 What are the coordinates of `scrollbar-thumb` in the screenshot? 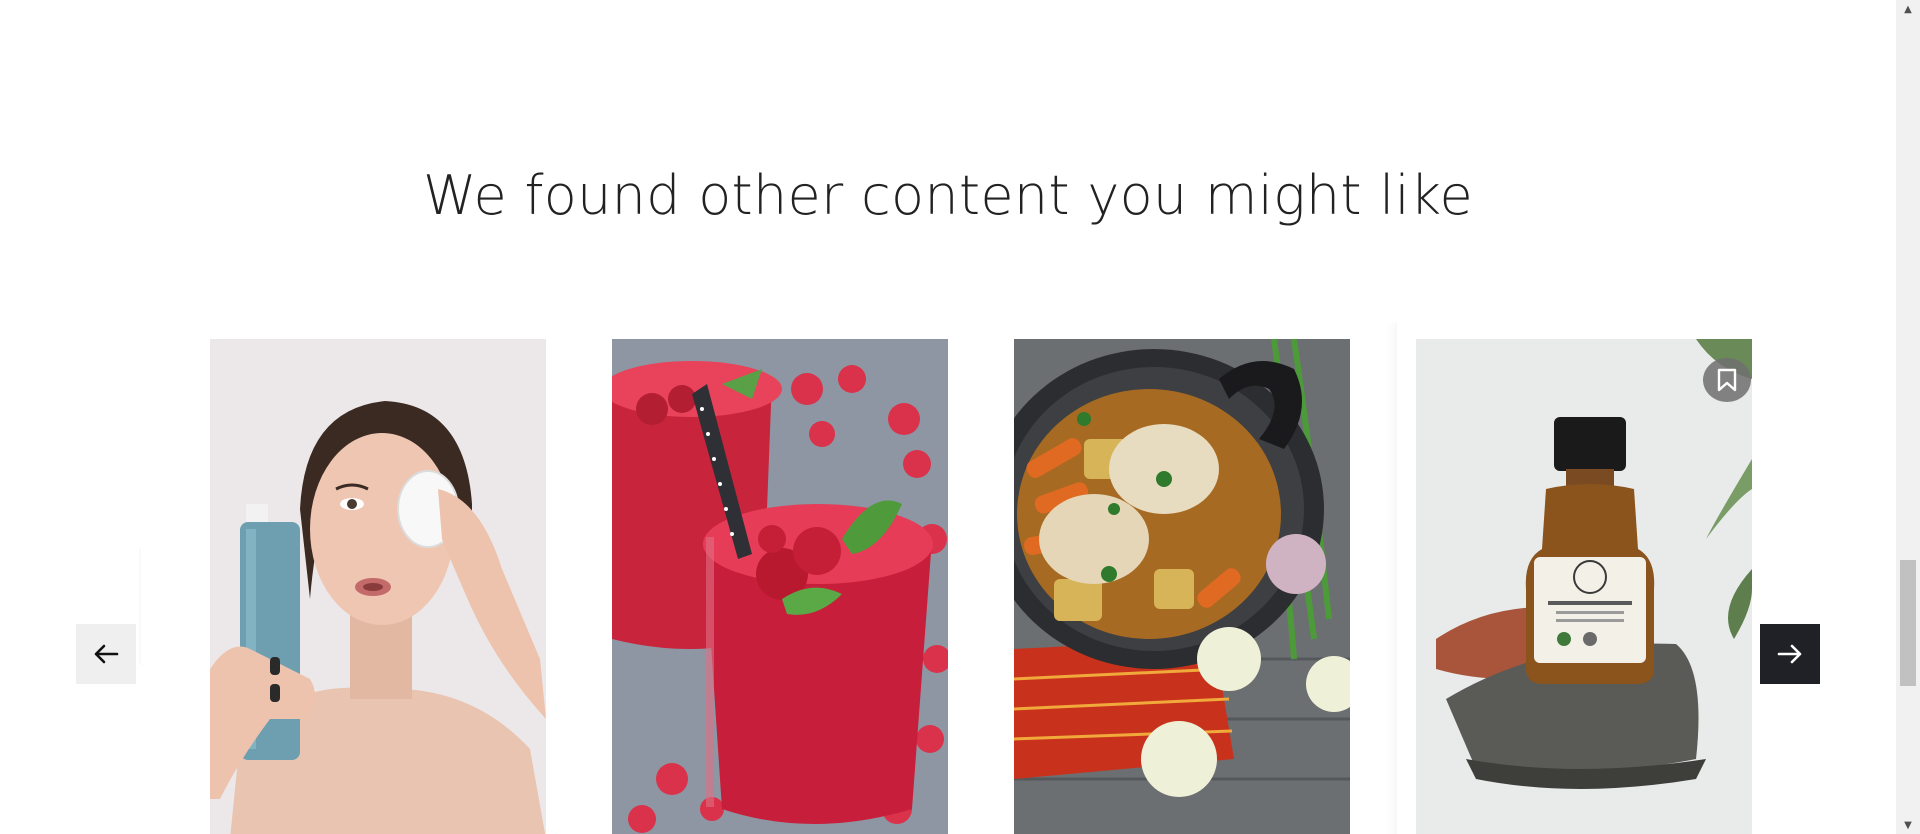 It's located at (1908, 623).